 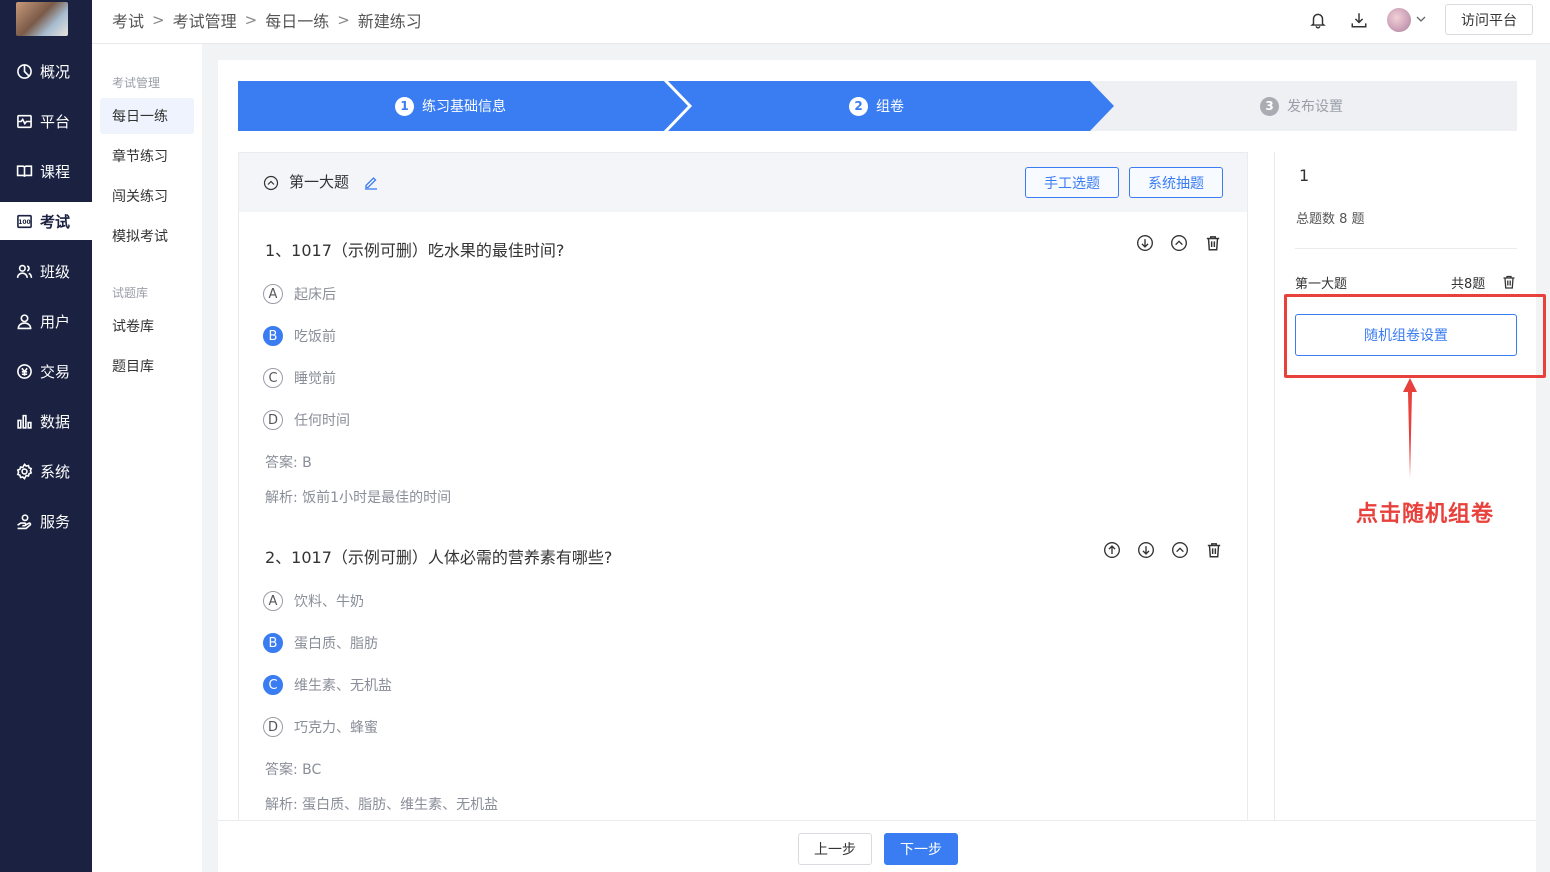 What do you see at coordinates (130, 293) in the screenshot?
I see `sidebar-group-title: 试题库` at bounding box center [130, 293].